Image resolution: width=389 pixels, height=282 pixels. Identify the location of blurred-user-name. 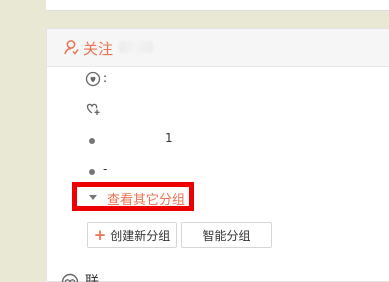
(136, 47).